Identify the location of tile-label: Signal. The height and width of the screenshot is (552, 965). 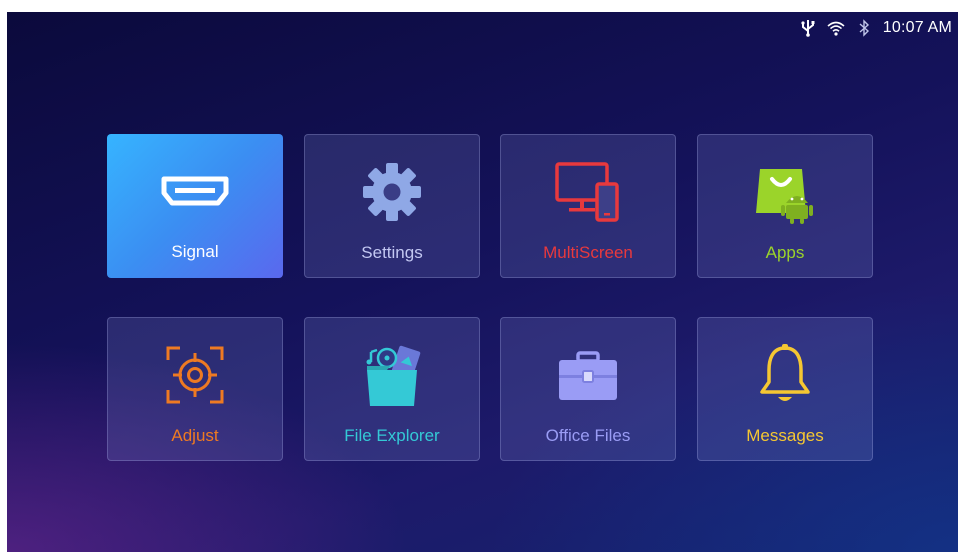
(195, 251).